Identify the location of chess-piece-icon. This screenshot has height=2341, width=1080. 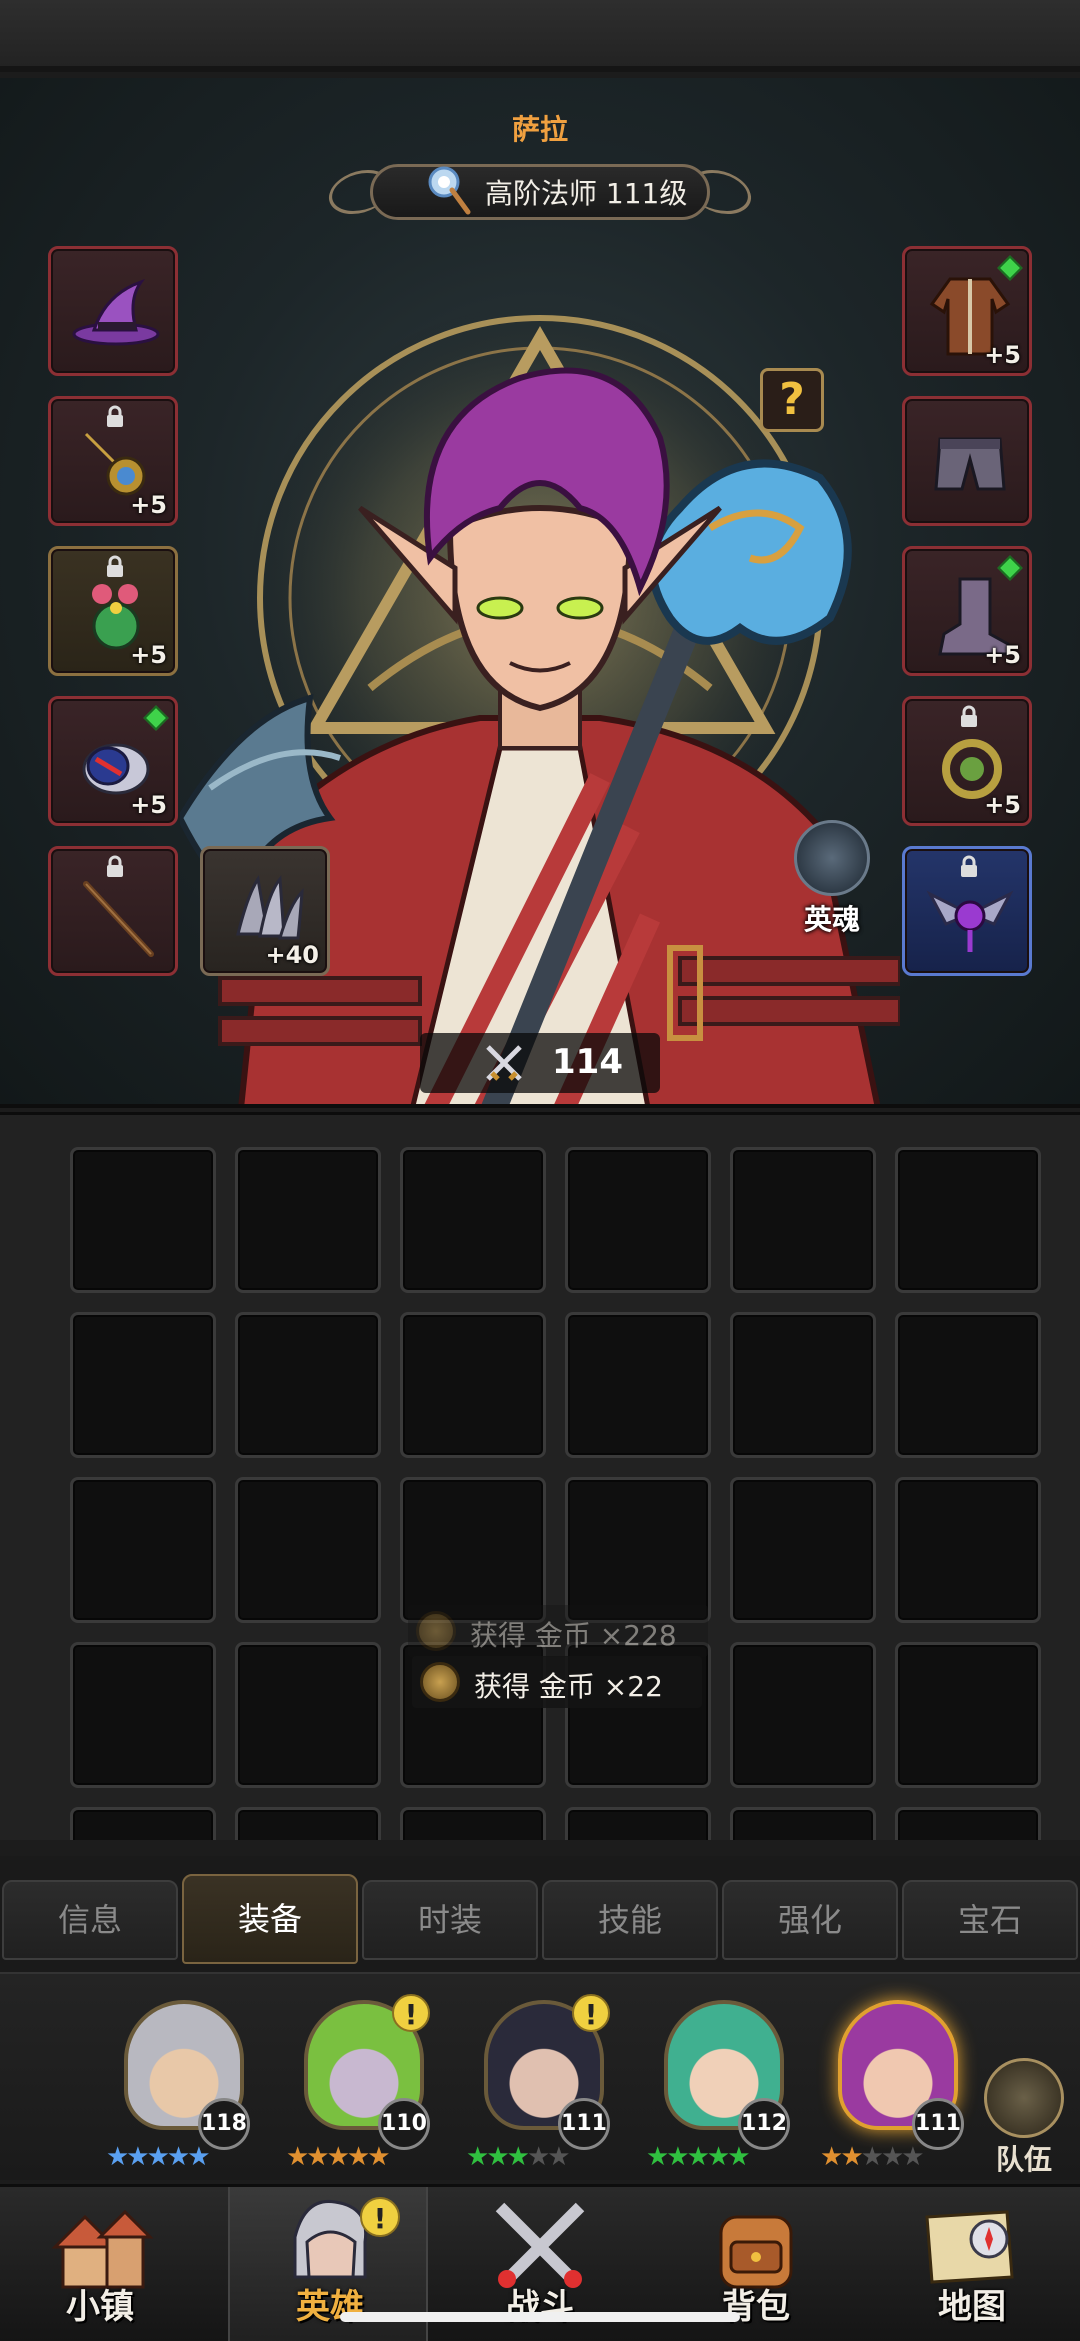
(1024, 2098).